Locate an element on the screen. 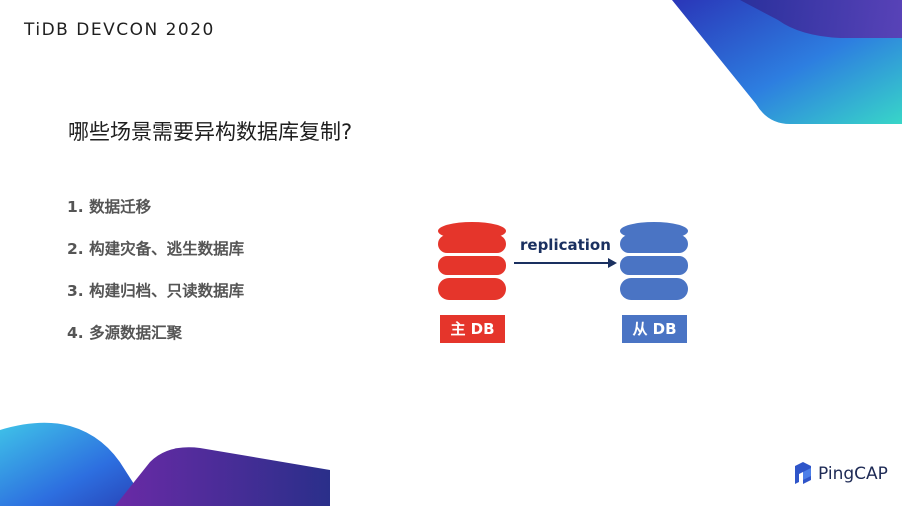 This screenshot has height=506, width=902. primary-database-icon is located at coordinates (472, 261).